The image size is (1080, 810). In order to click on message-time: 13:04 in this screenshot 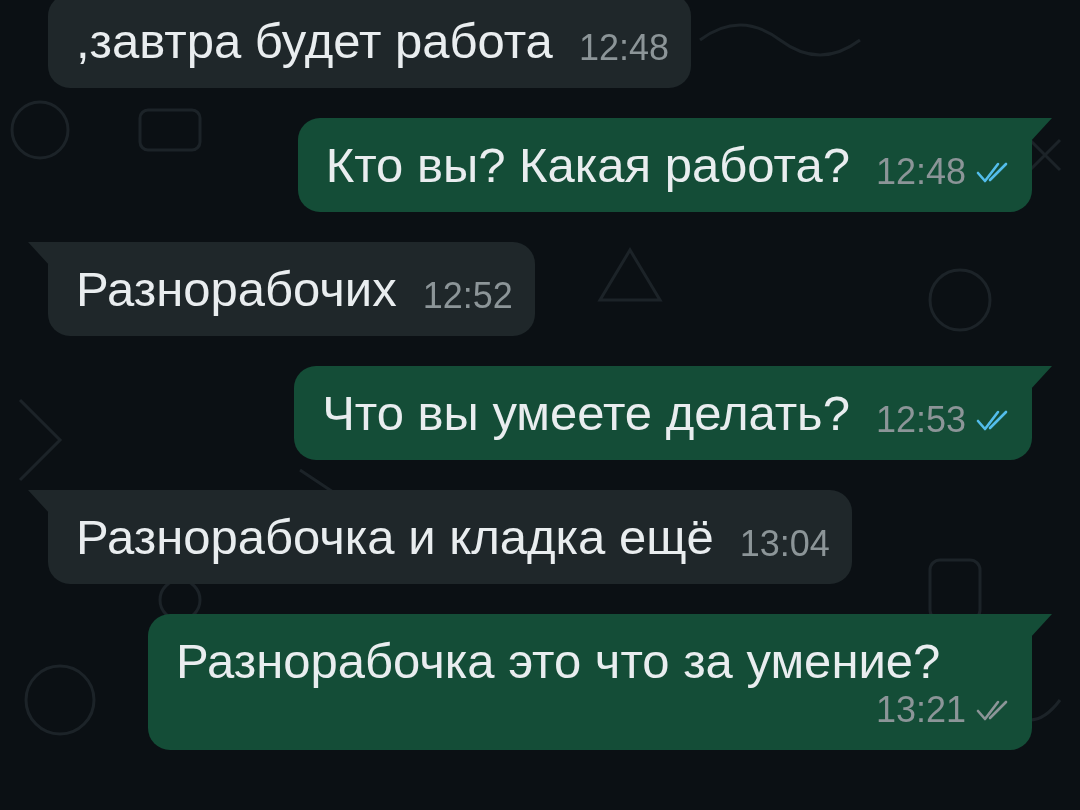, I will do `click(784, 544)`.